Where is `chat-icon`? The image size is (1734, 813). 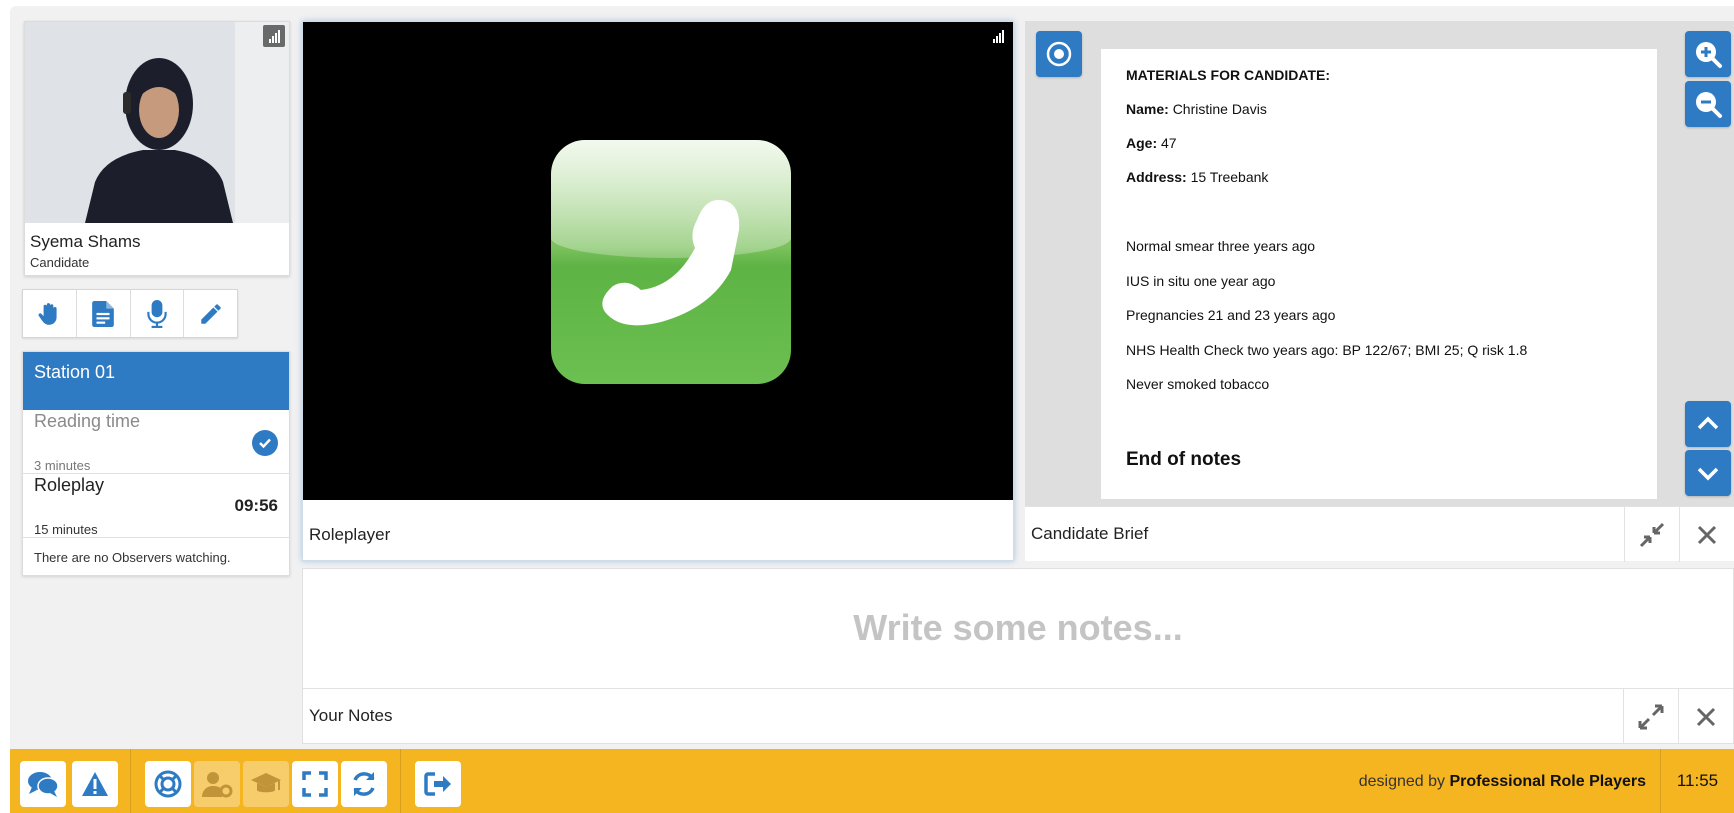
chat-icon is located at coordinates (43, 784).